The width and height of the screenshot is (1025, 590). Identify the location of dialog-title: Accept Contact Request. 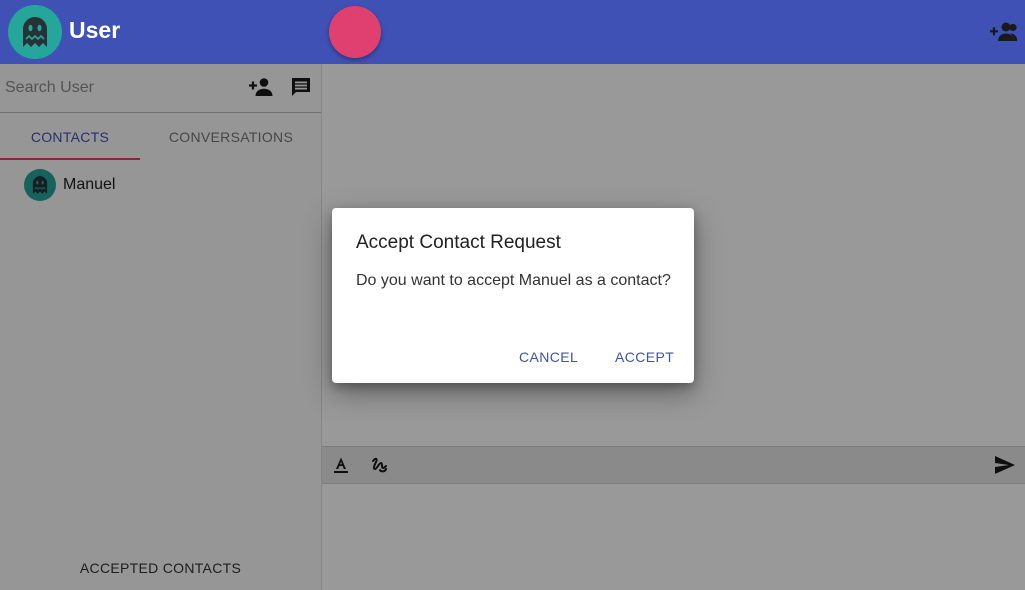
(458, 242).